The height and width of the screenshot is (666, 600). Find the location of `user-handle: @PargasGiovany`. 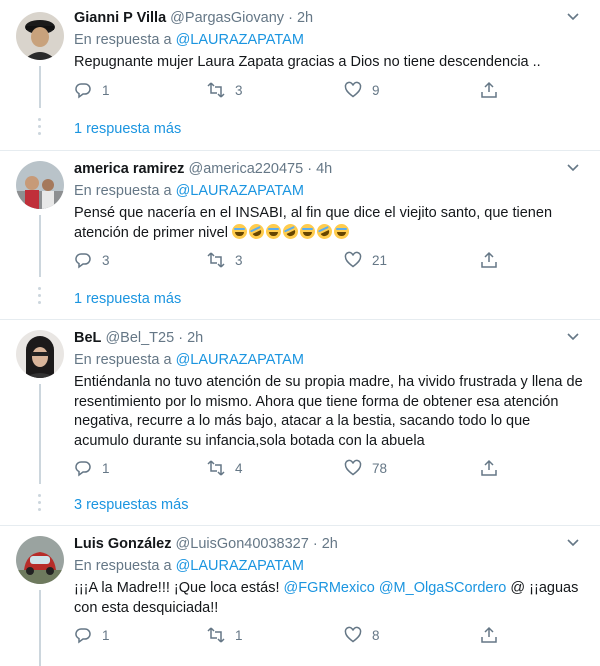

user-handle: @PargasGiovany is located at coordinates (227, 18).